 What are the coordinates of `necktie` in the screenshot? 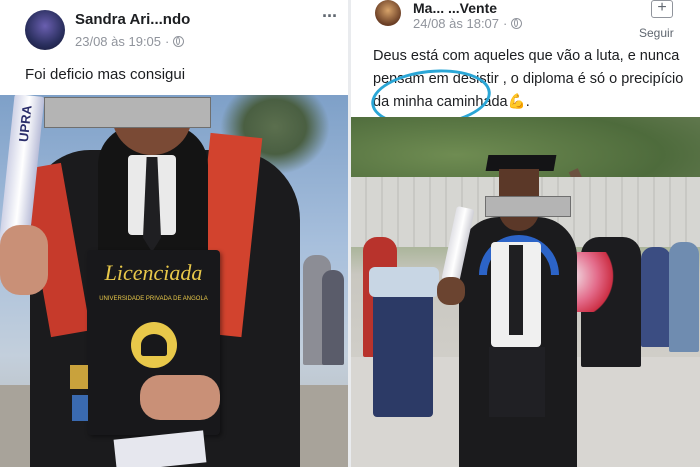 It's located at (516, 290).